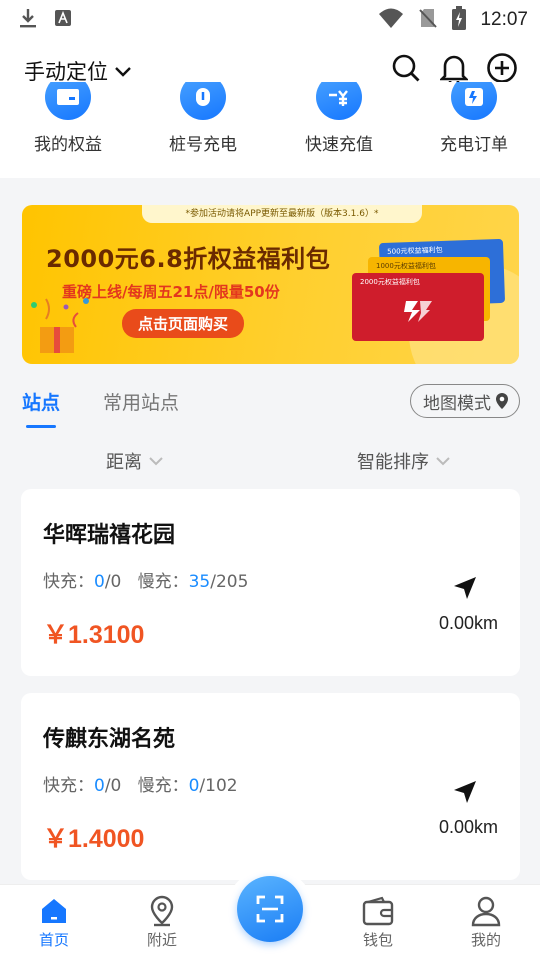  I want to click on quick-action-orders: 充电订单, so click(474, 118).